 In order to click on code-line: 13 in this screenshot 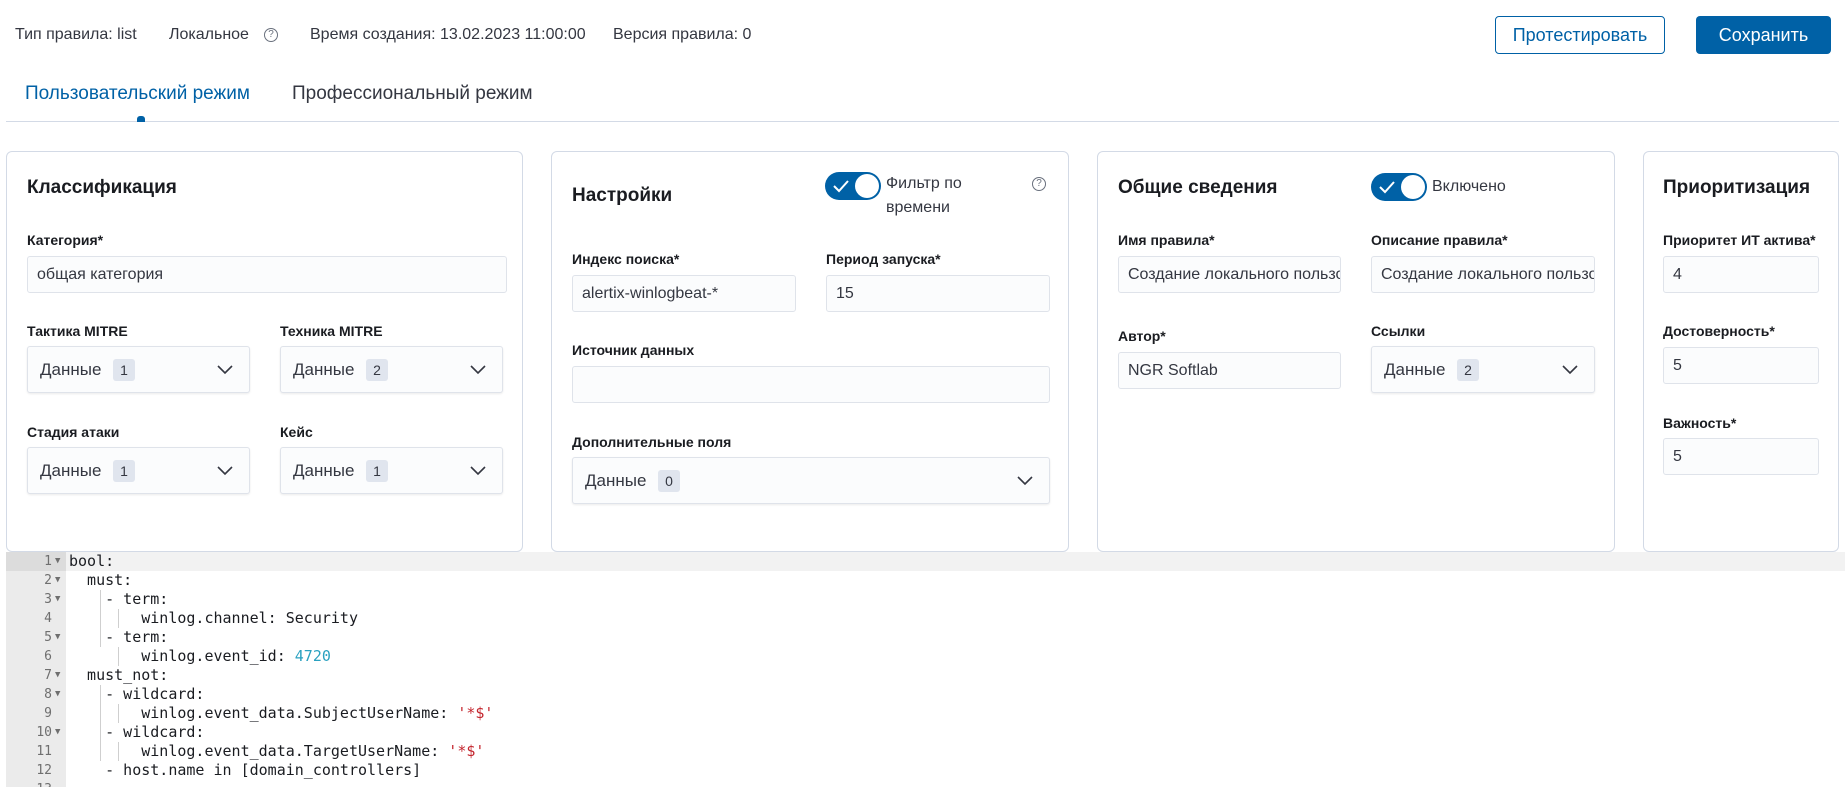, I will do `click(925, 783)`.